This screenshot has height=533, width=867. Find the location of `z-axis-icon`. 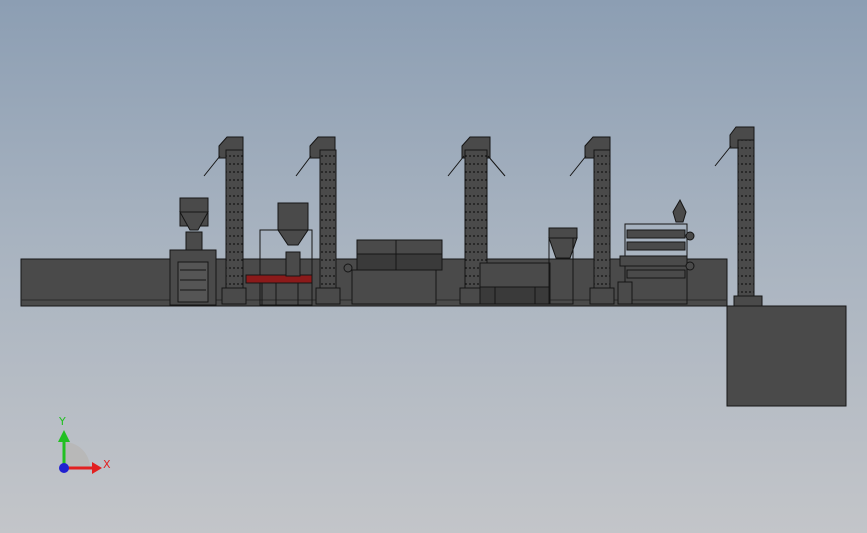

z-axis-icon is located at coordinates (64, 468).